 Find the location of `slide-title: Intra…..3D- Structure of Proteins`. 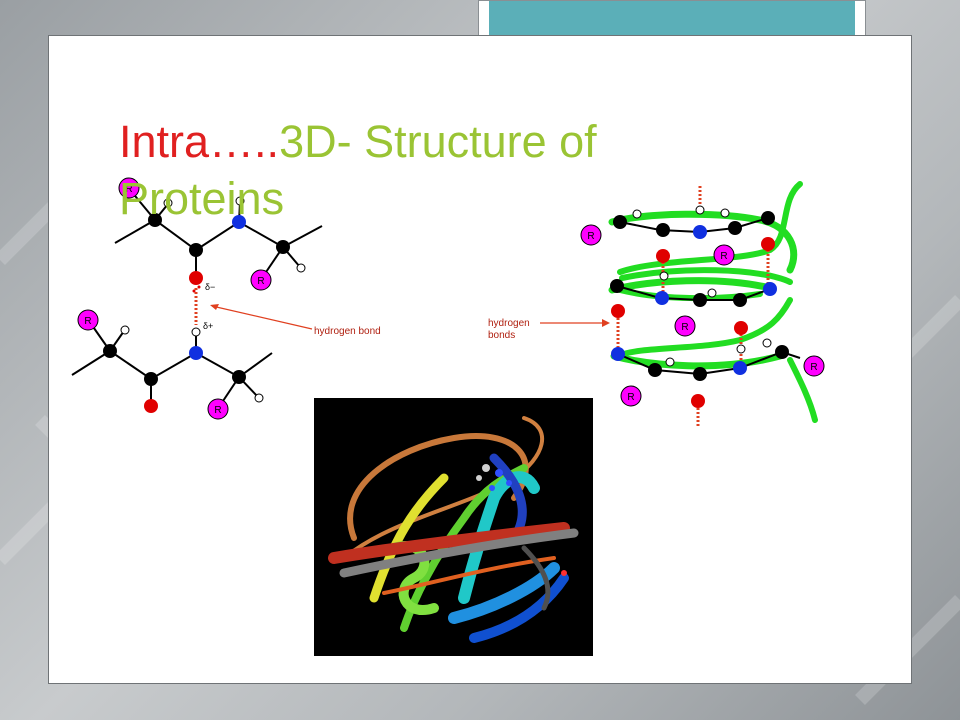

slide-title: Intra…..3D- Structure of Proteins is located at coordinates (419, 170).